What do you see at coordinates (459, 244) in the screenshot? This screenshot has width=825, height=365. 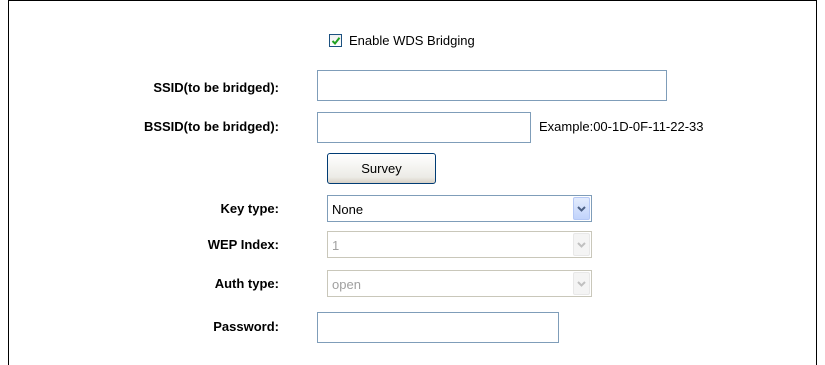 I see `wep-index-select: 1` at bounding box center [459, 244].